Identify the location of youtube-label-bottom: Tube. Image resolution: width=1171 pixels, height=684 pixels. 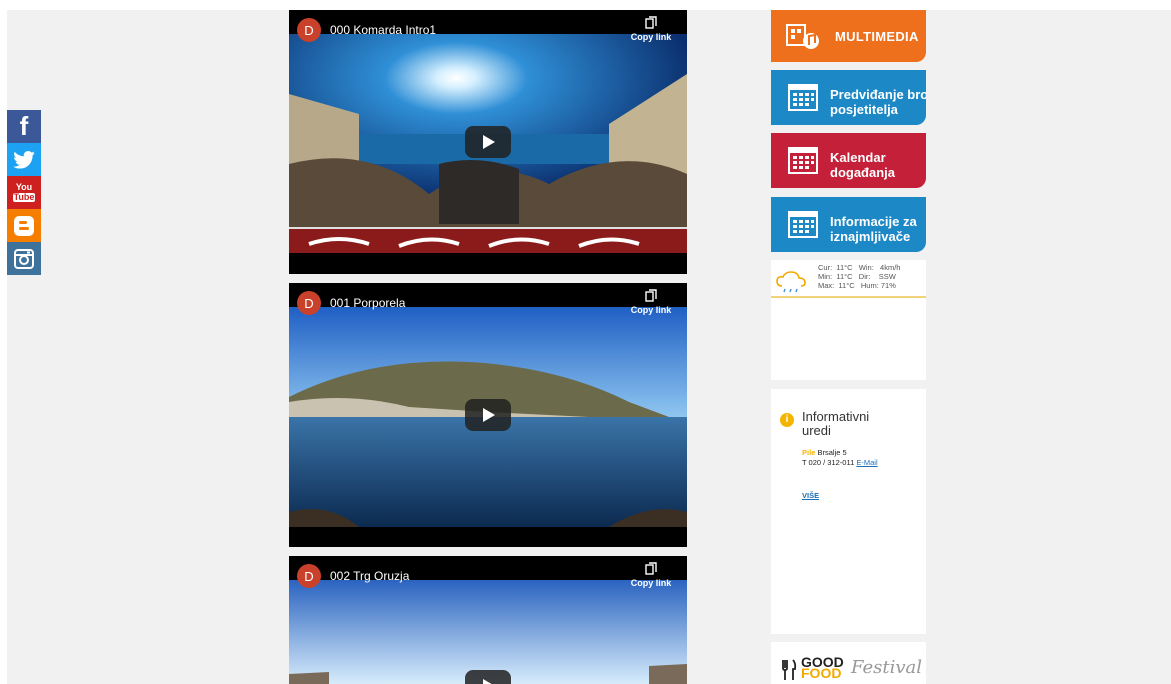
(24, 197).